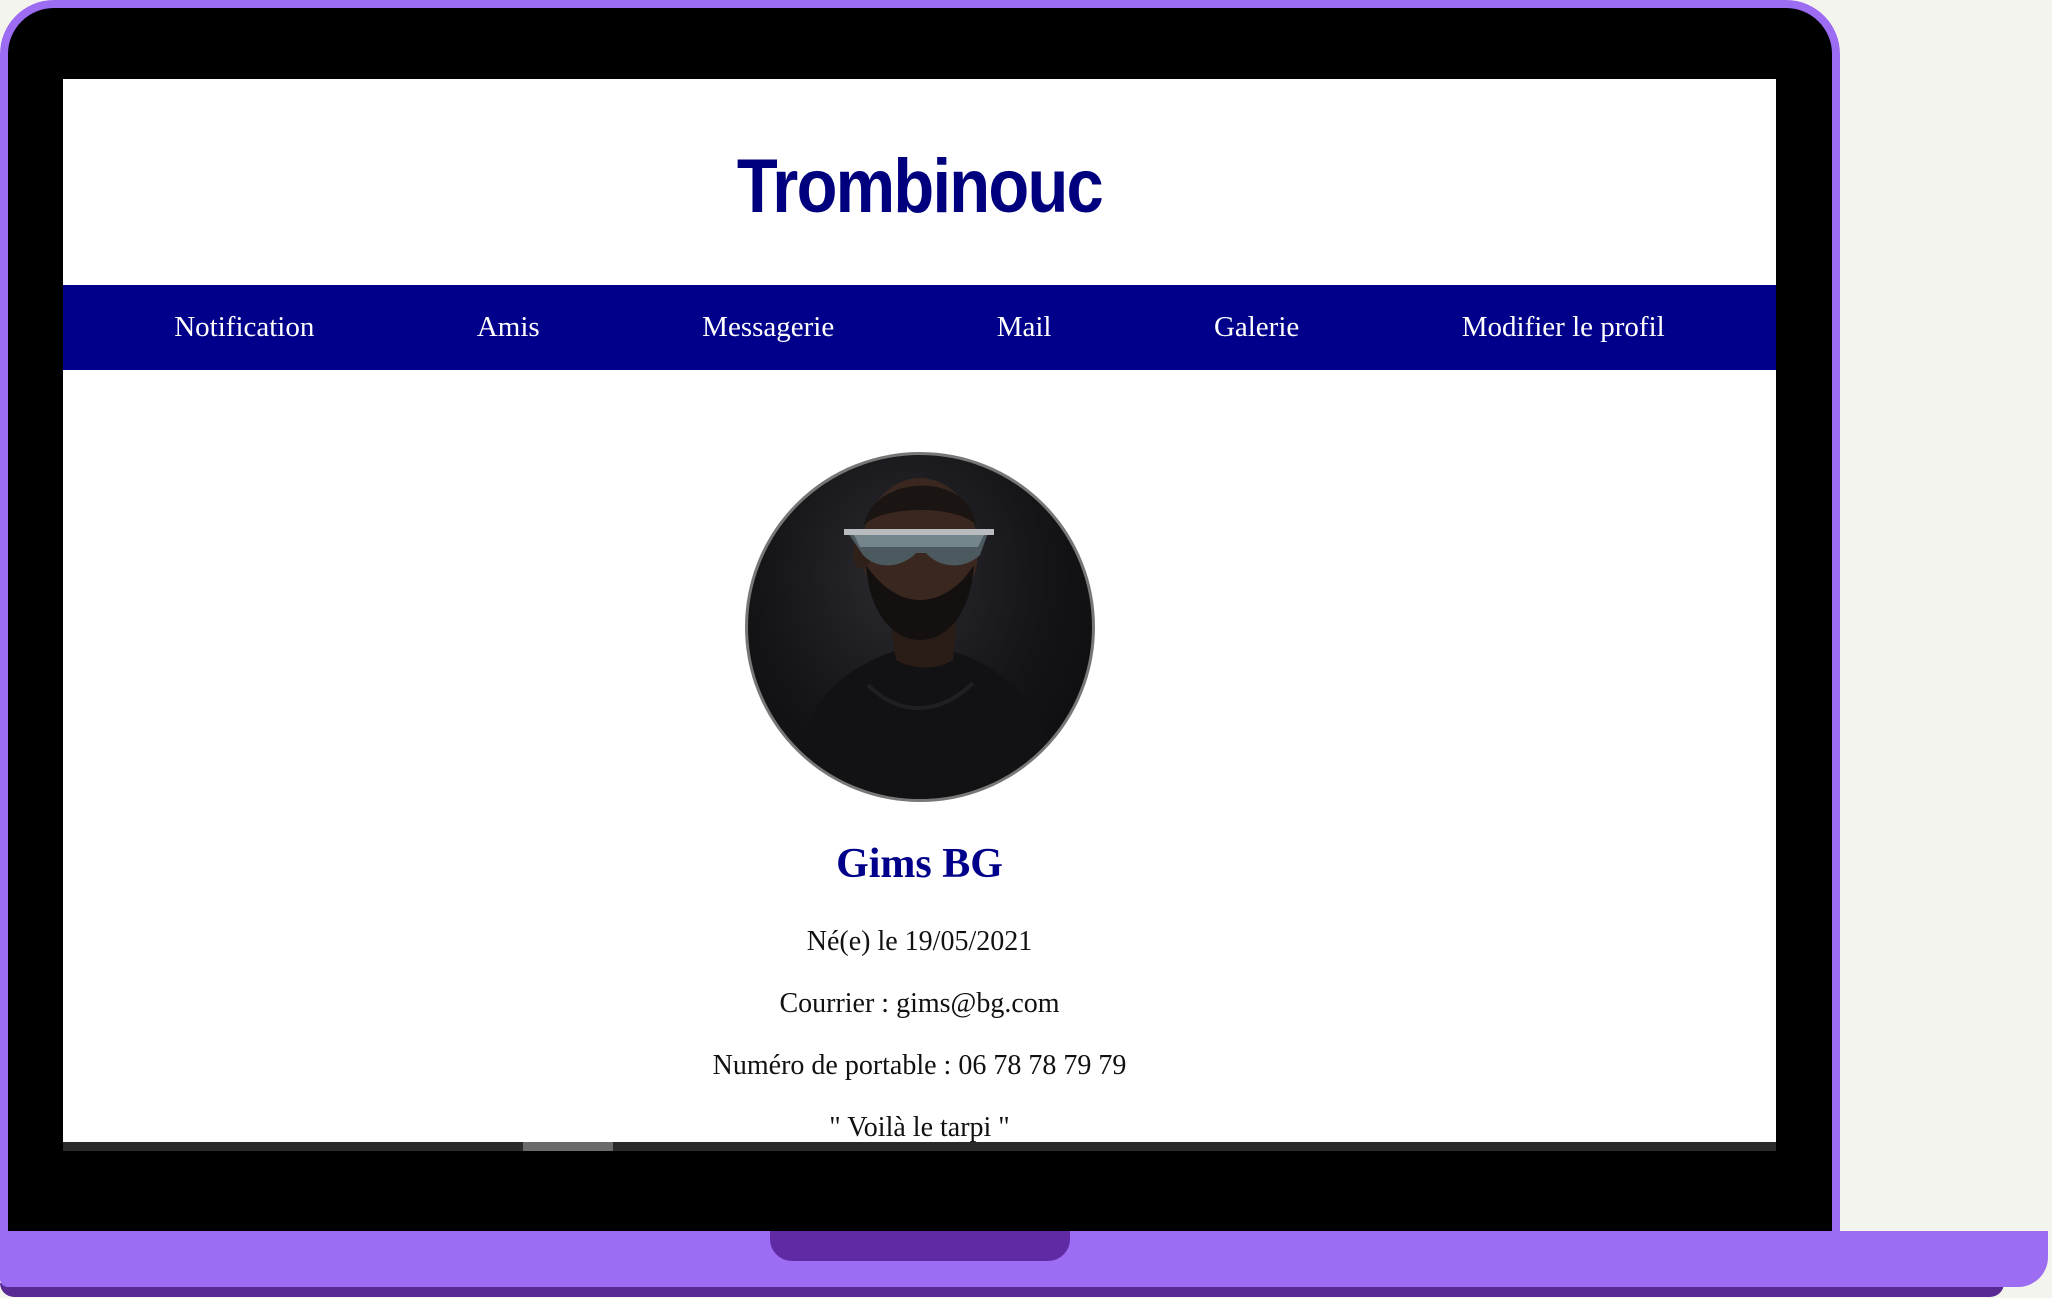  Describe the element at coordinates (920, 1246) in the screenshot. I see `laptop-notch` at that location.